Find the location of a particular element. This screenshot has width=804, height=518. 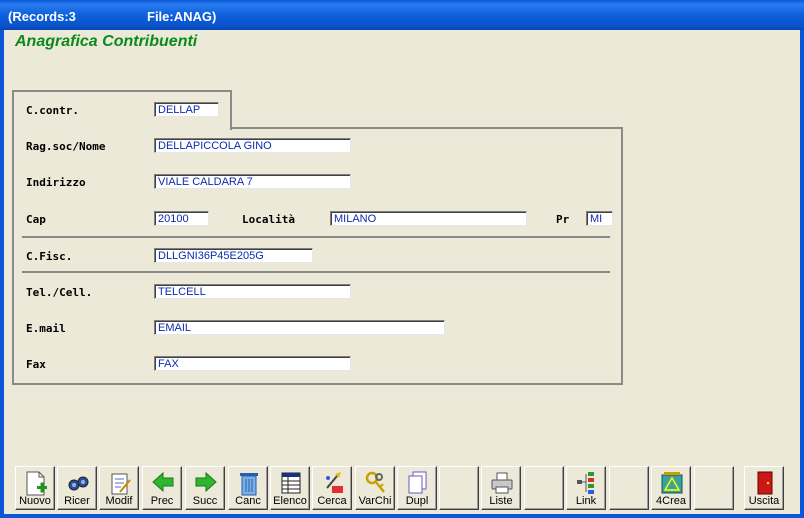

succ-button: Succ is located at coordinates (205, 488).